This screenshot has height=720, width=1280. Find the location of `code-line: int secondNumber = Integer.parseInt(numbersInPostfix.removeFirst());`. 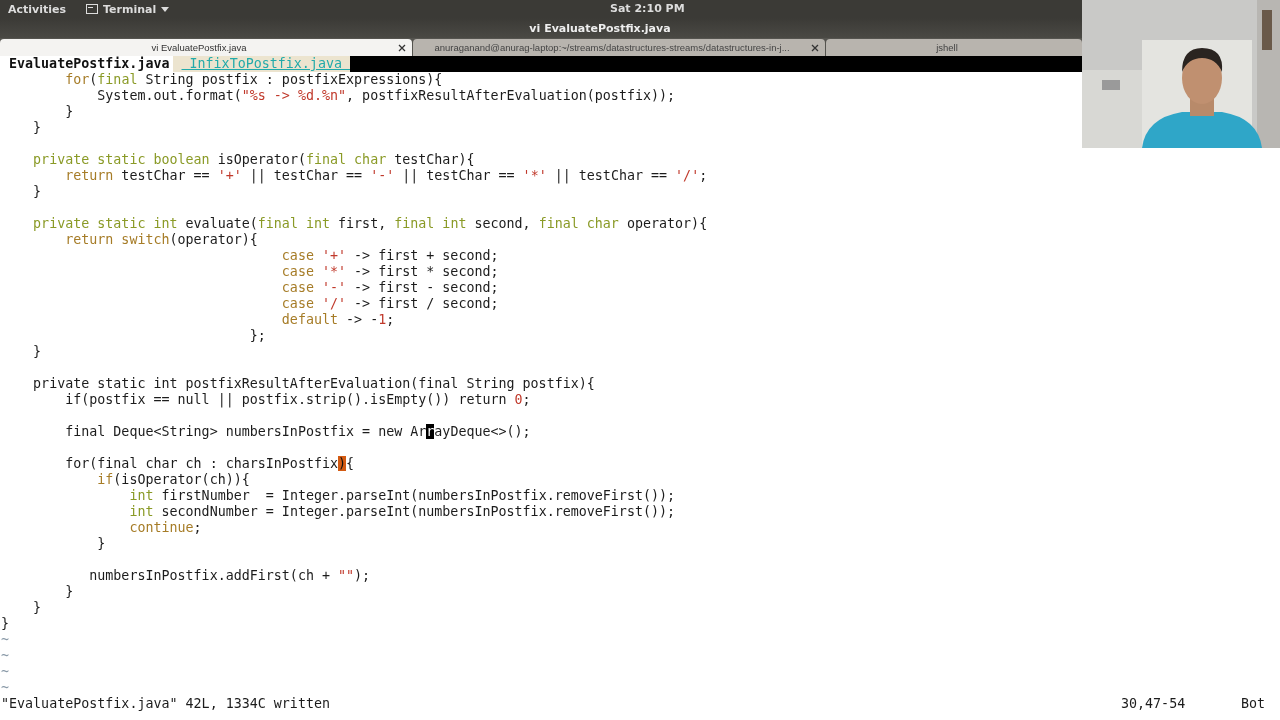

code-line: int secondNumber = Integer.parseInt(numbersInPostfix.removeFirst()); is located at coordinates (402, 512).